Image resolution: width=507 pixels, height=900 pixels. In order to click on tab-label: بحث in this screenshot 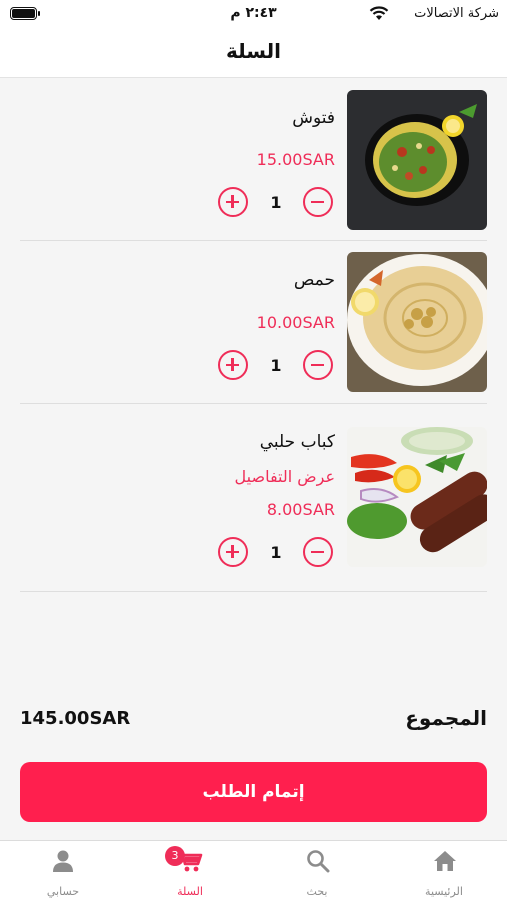, I will do `click(317, 891)`.